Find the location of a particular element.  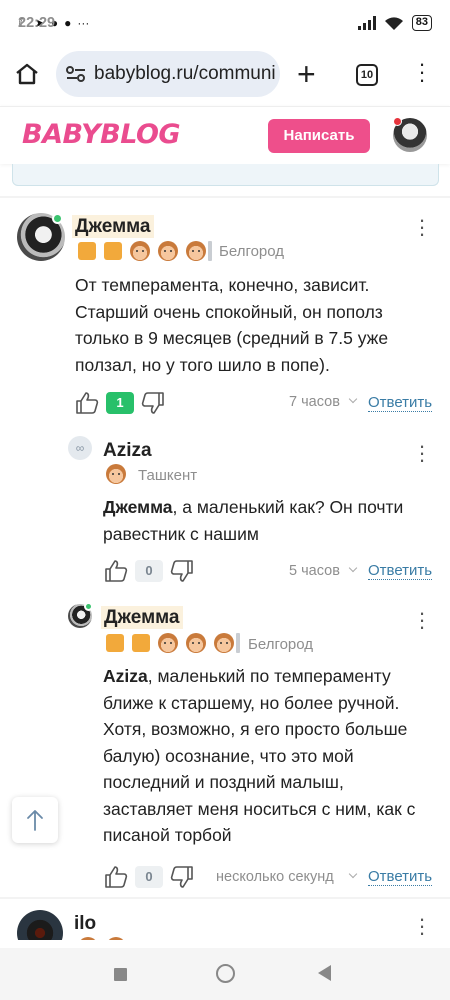

url-bar: babyblog.ru/communi is located at coordinates (168, 74).